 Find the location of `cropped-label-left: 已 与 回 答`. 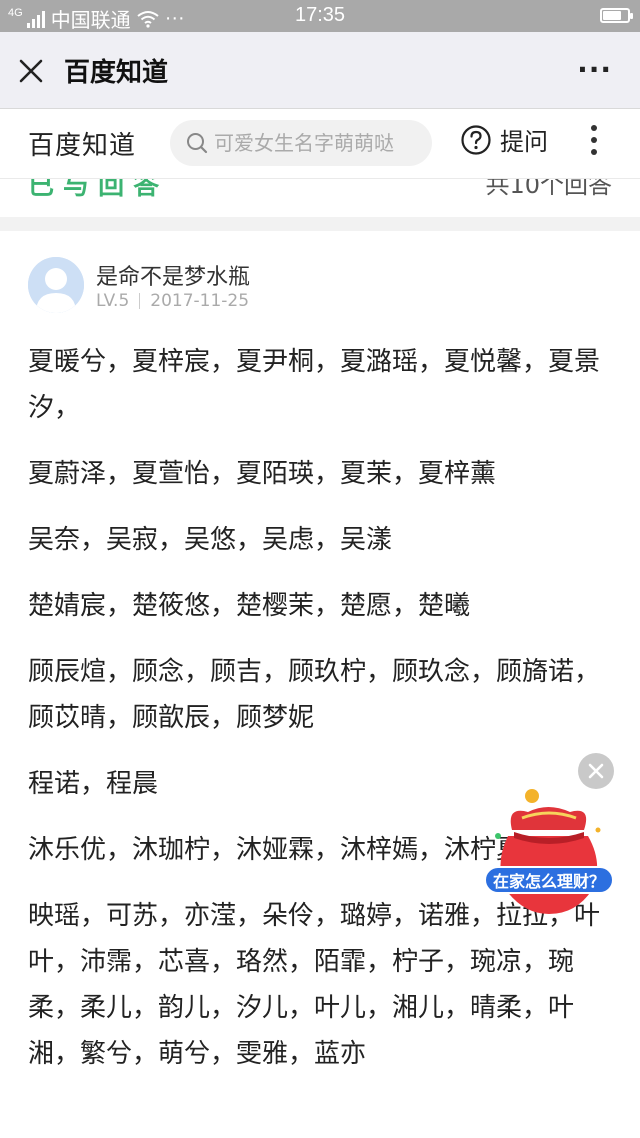

cropped-label-left: 已 与 回 答 is located at coordinates (94, 190).